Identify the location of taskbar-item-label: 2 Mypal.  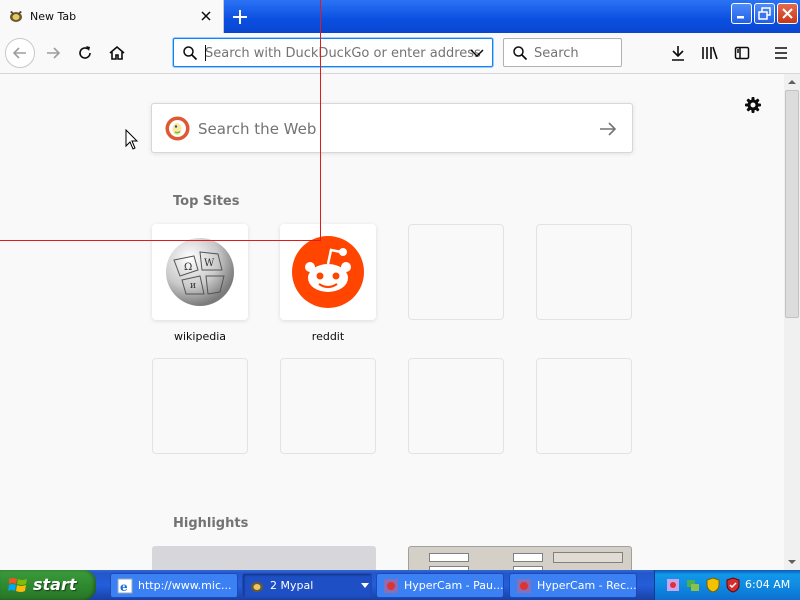
(292, 585).